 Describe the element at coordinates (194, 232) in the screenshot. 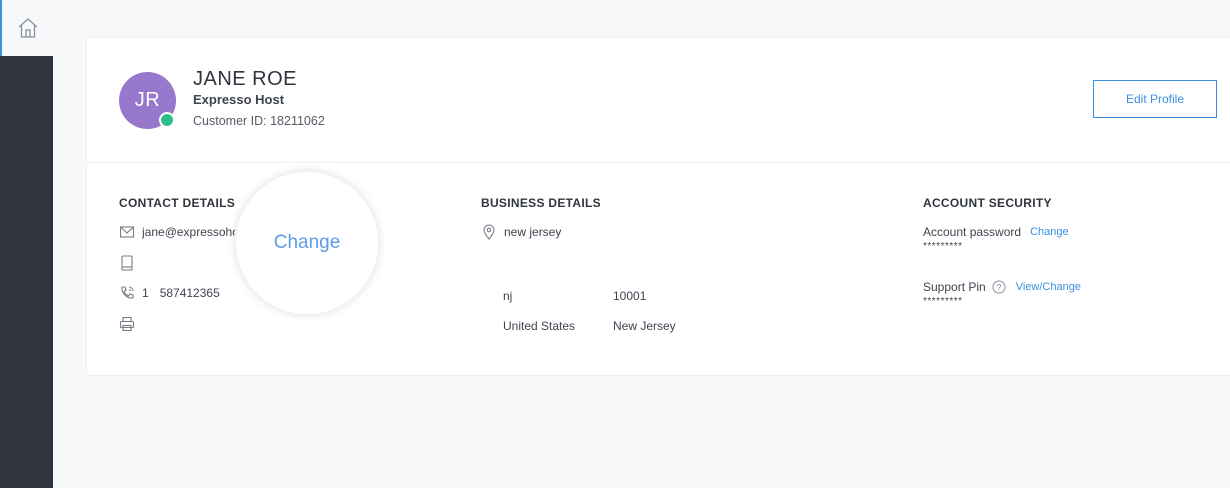

I see `email-value: jane@expressohost.com` at that location.